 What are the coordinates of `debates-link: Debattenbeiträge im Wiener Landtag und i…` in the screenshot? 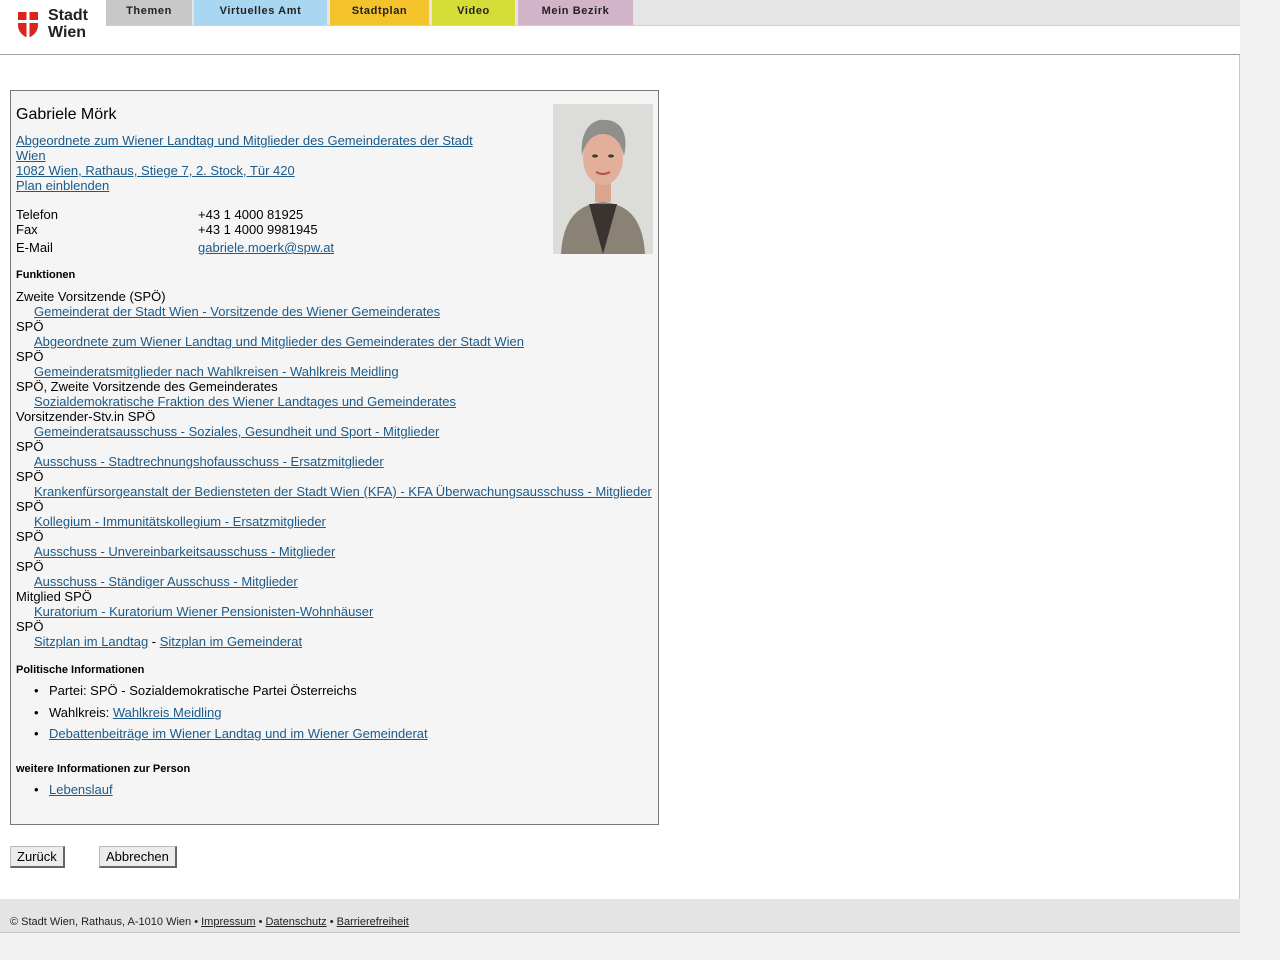 It's located at (238, 733).